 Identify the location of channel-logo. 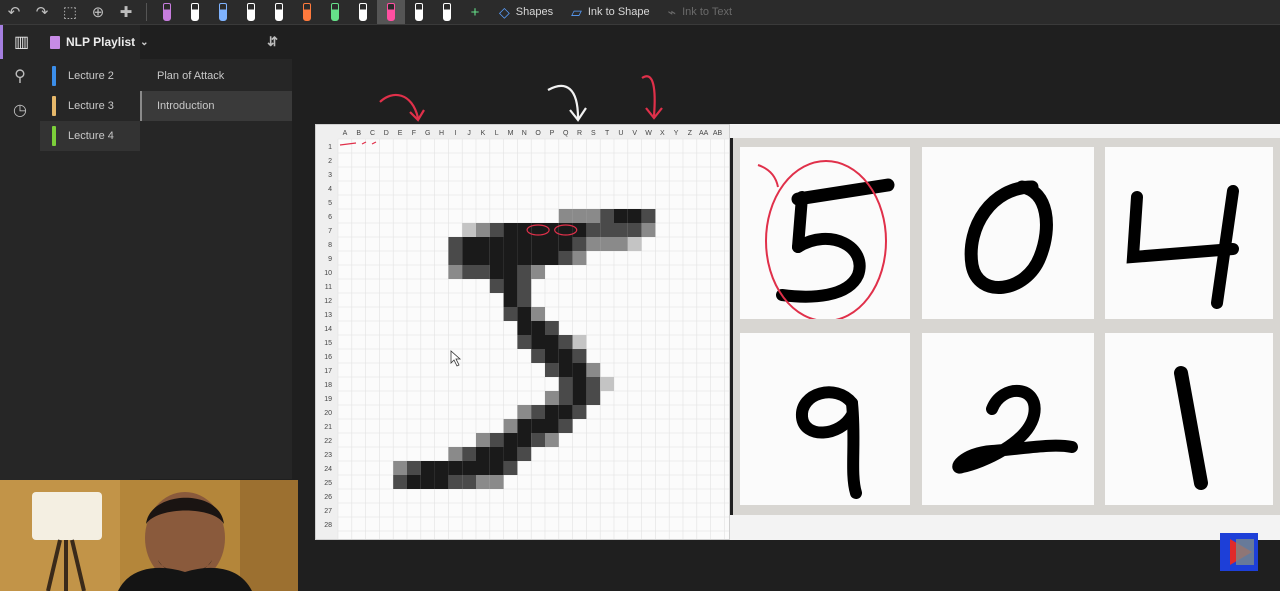
(1239, 552).